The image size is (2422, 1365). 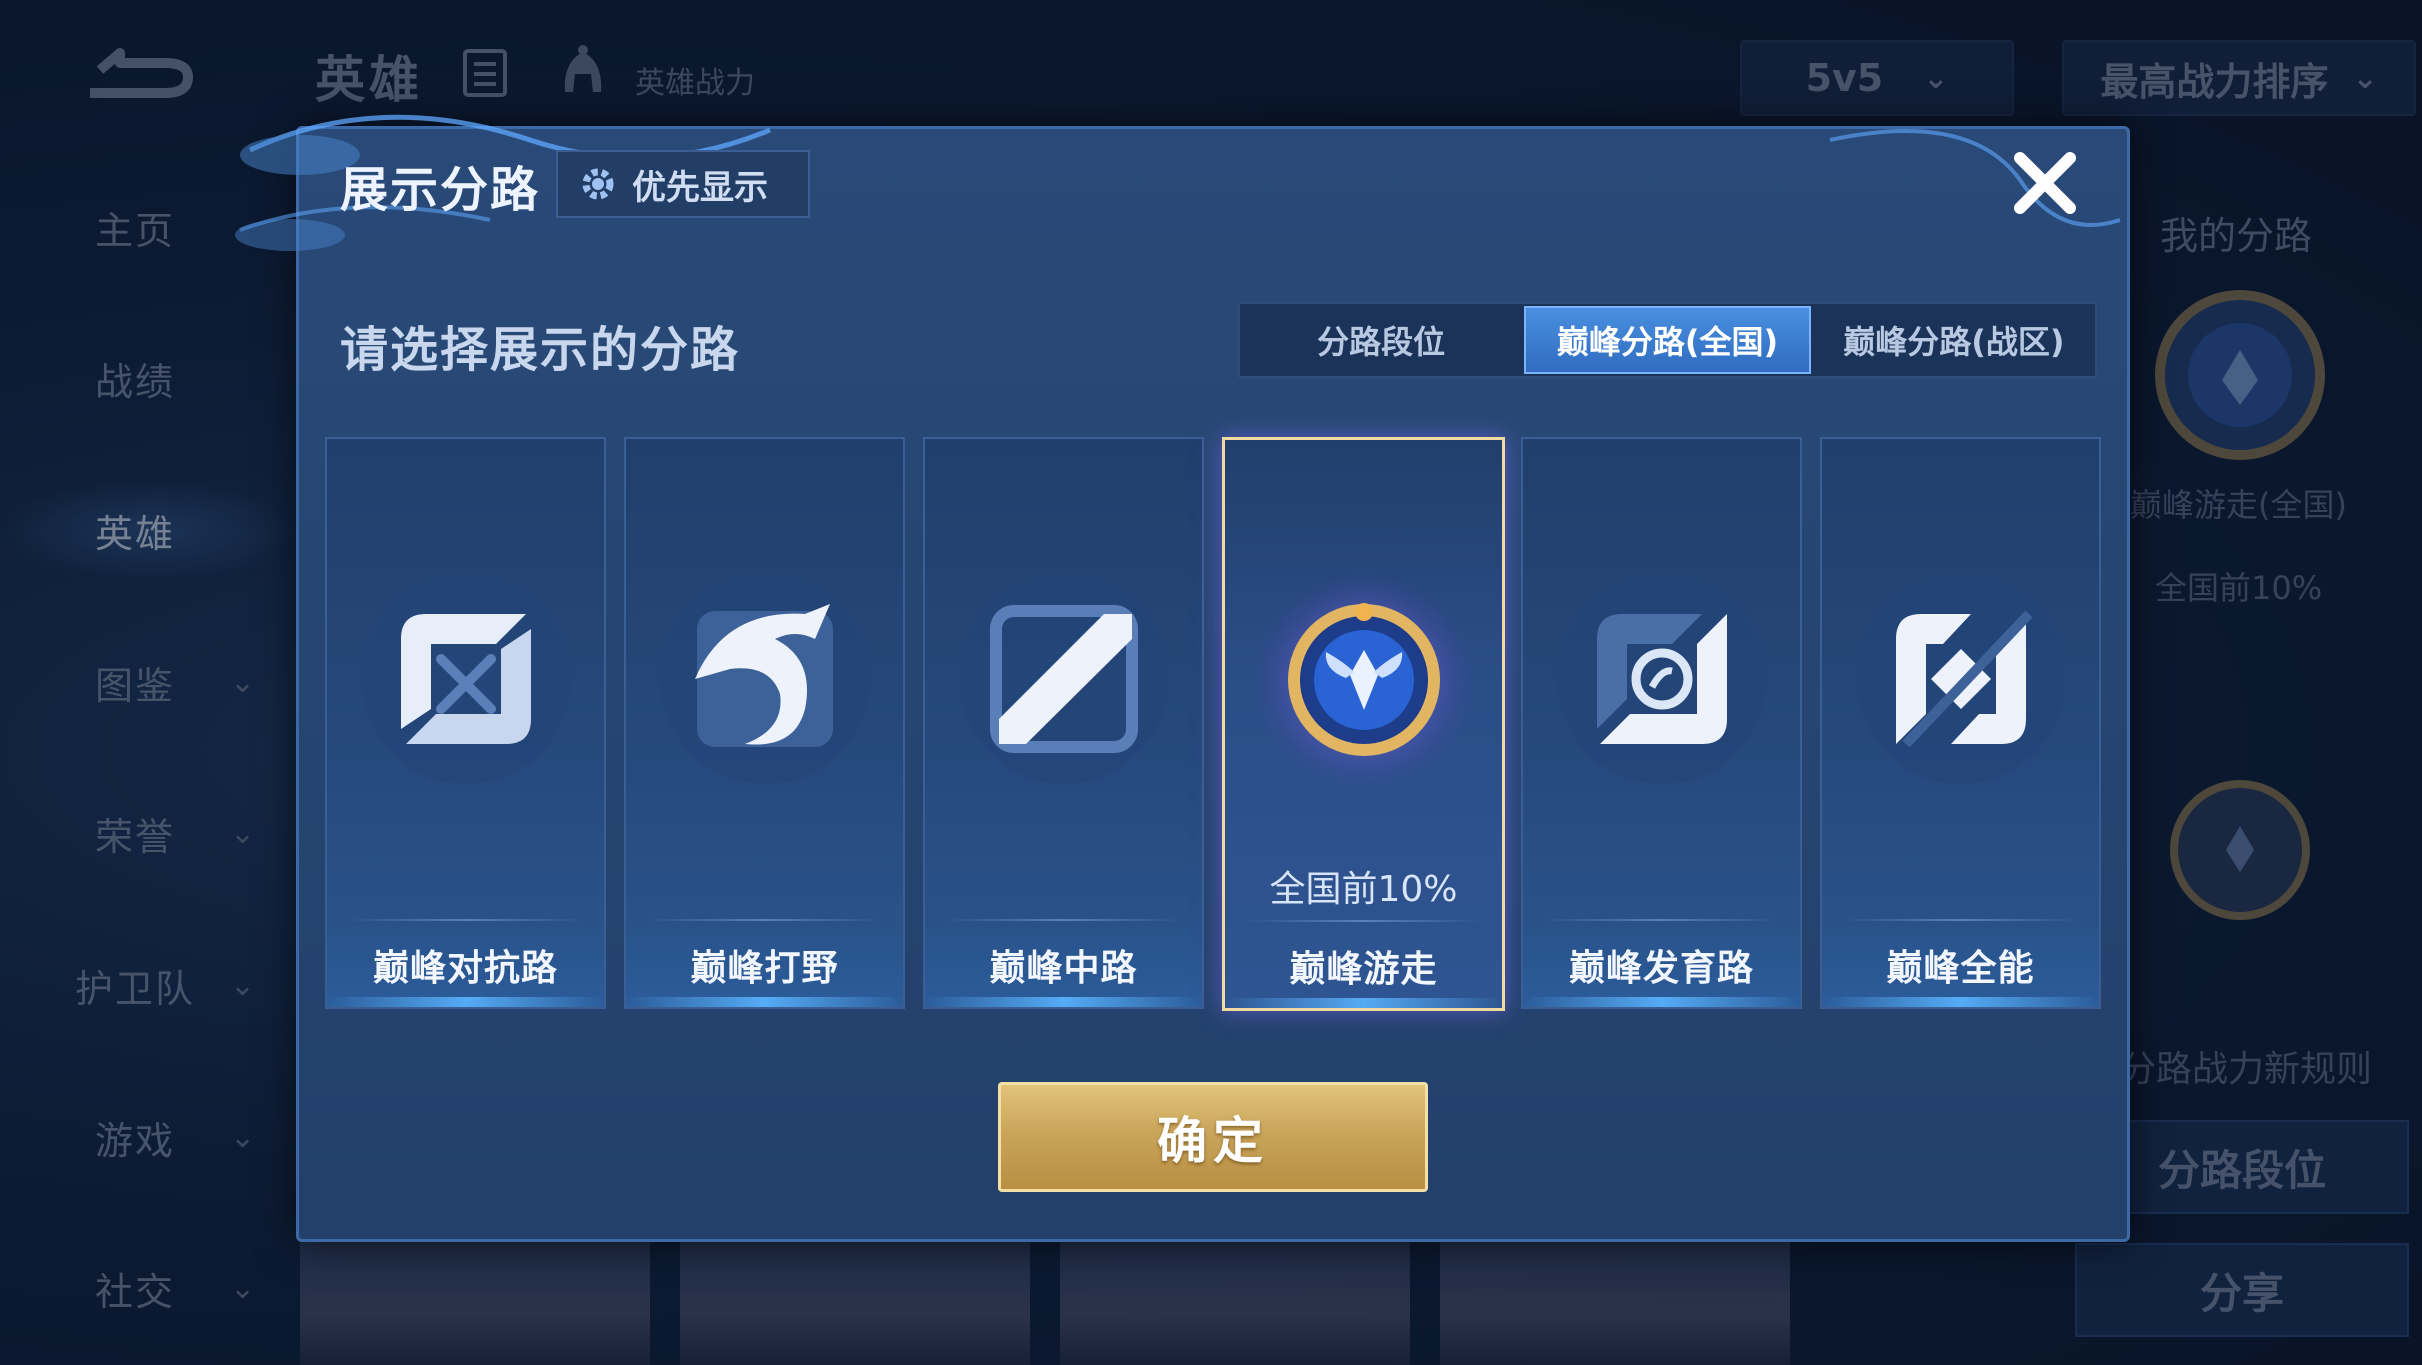 I want to click on lane-card-name: 巅峰中路, so click(x=1063, y=968).